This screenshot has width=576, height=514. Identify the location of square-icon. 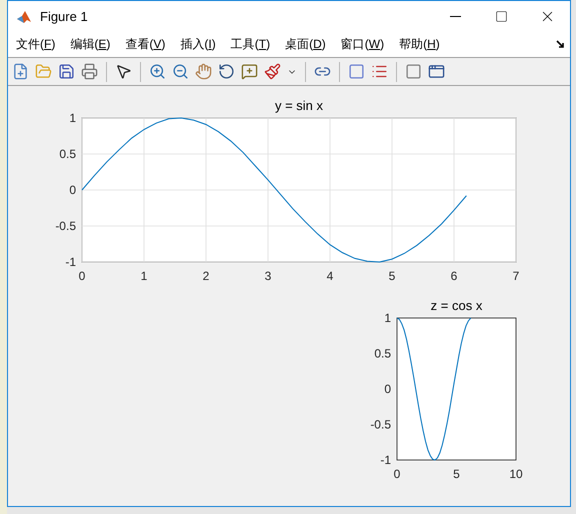
(413, 71).